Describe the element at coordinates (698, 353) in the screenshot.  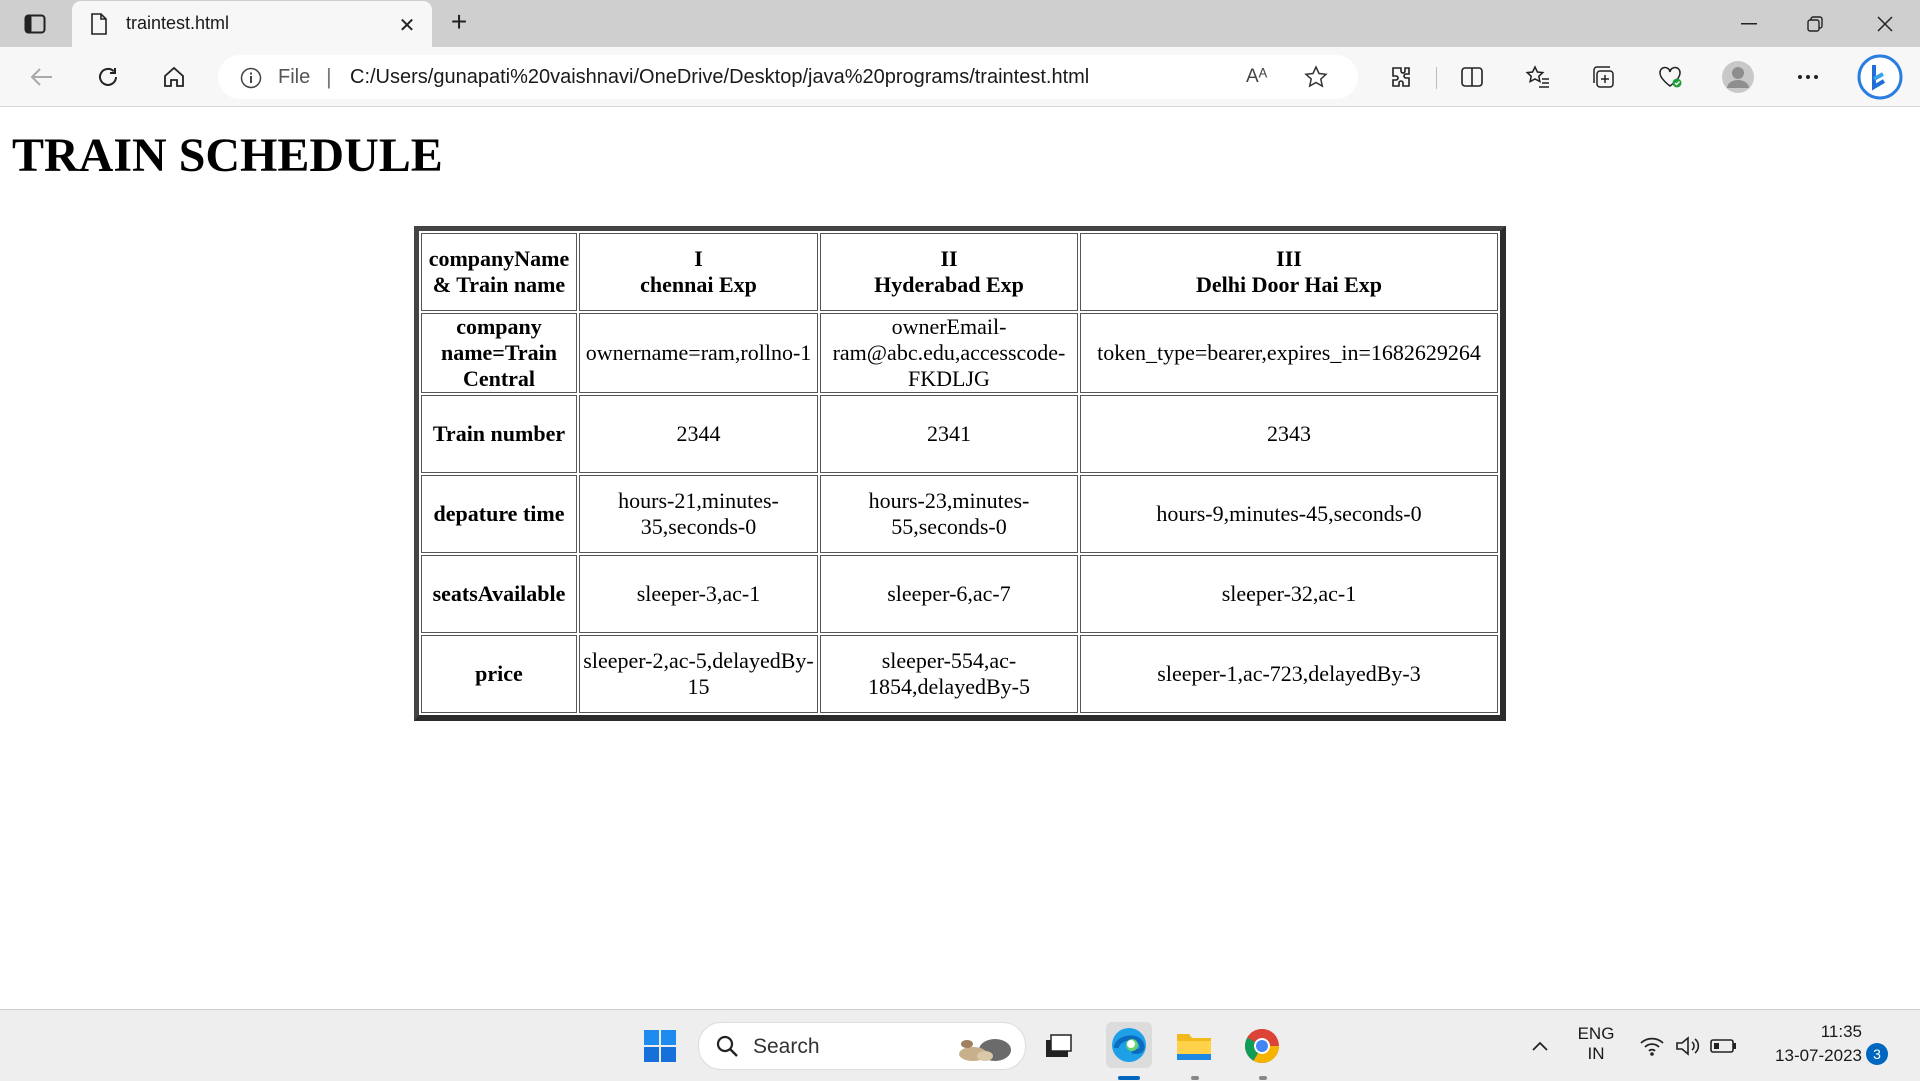
I see `table-cell: ownername=ram,rollno-1` at that location.